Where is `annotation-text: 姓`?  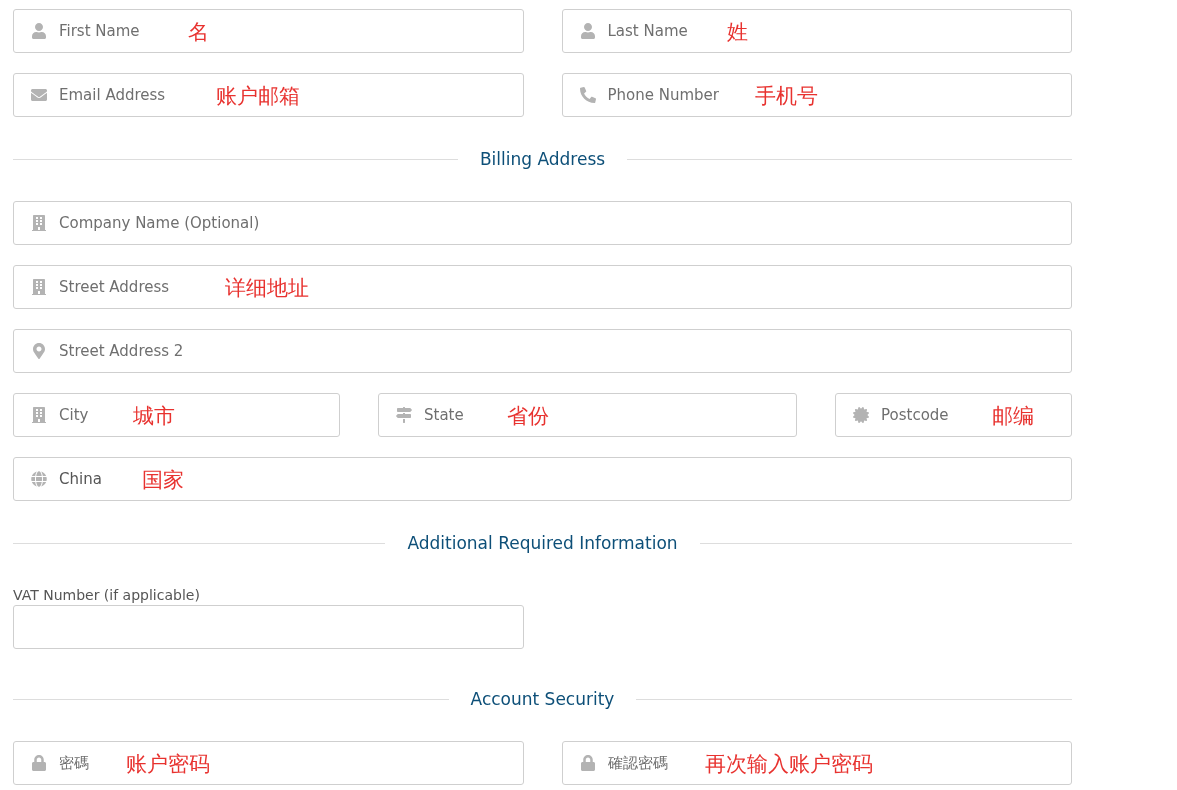
annotation-text: 姓 is located at coordinates (738, 32).